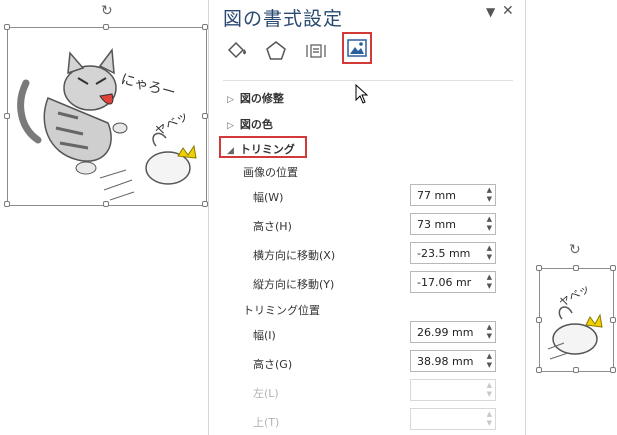  Describe the element at coordinates (250, 124) in the screenshot. I see `section-picture-color: ▷ 図の色` at that location.